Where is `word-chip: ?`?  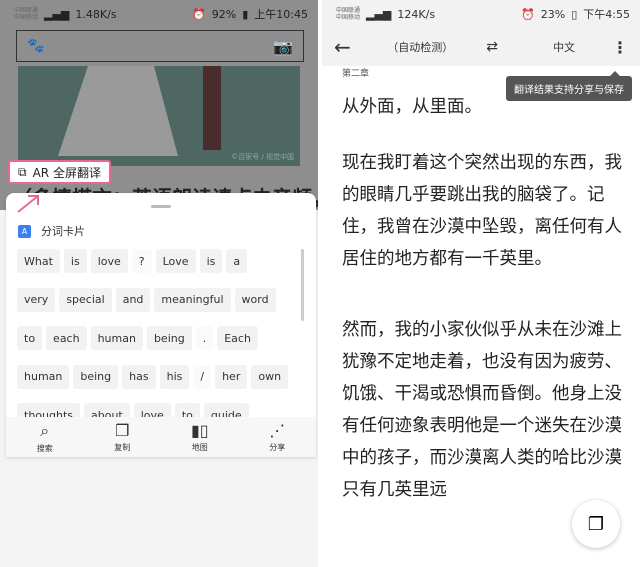 word-chip: ? is located at coordinates (141, 261).